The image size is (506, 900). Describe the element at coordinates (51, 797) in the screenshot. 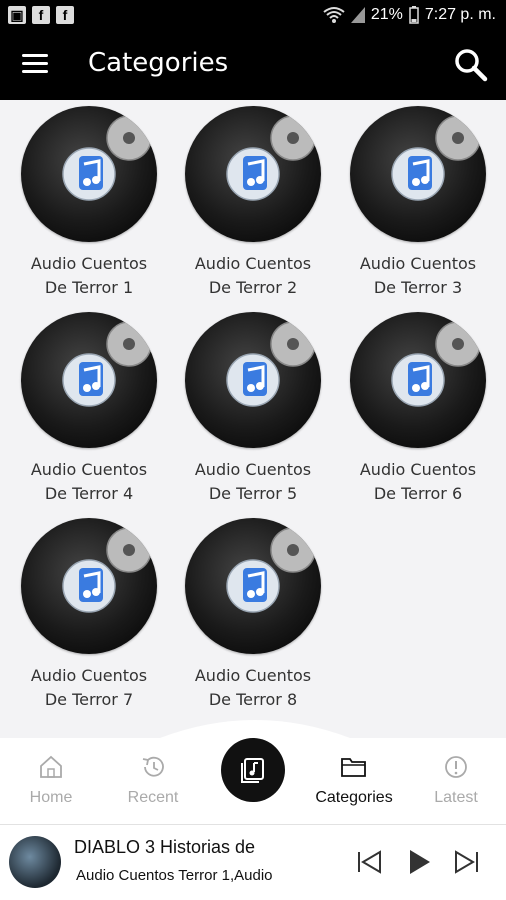

I see `nav-label: Home` at that location.